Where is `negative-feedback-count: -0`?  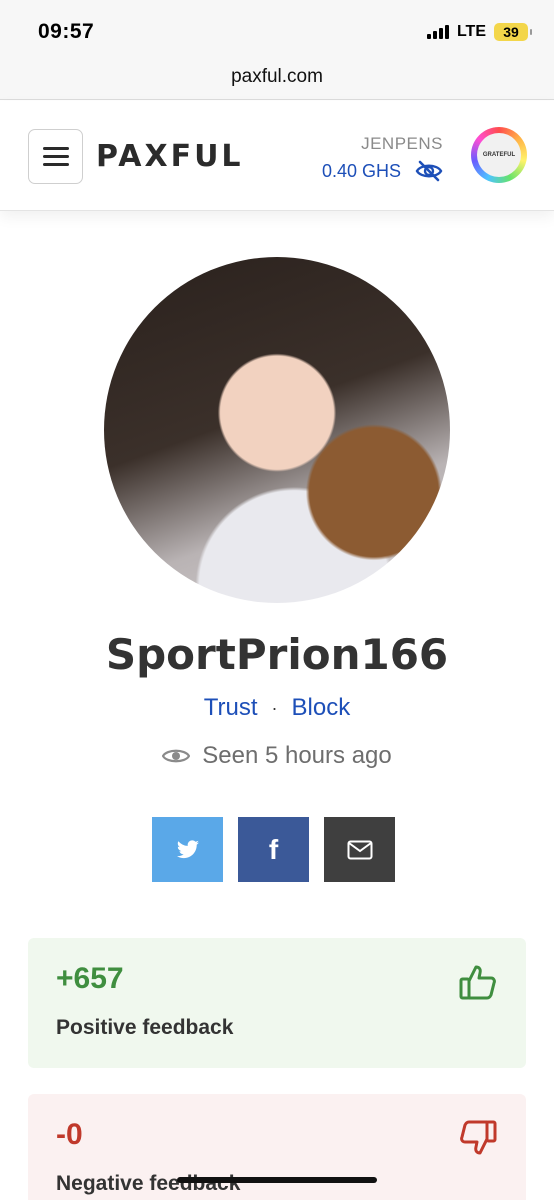 negative-feedback-count: -0 is located at coordinates (69, 1134).